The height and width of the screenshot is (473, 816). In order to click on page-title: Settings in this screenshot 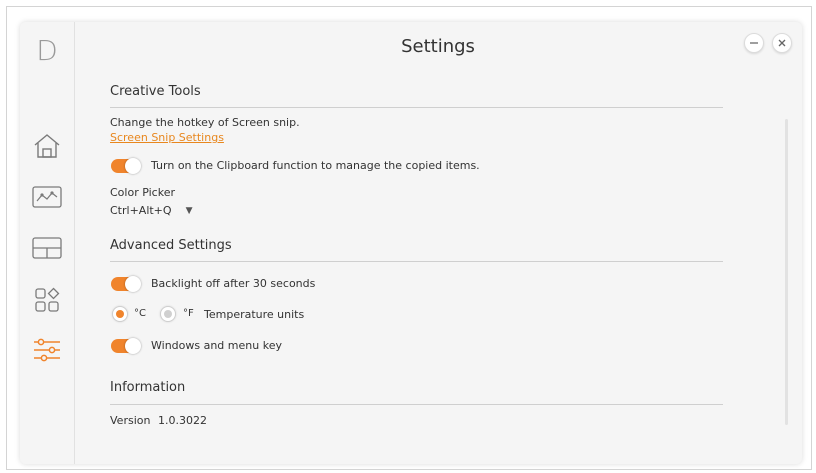, I will do `click(438, 46)`.